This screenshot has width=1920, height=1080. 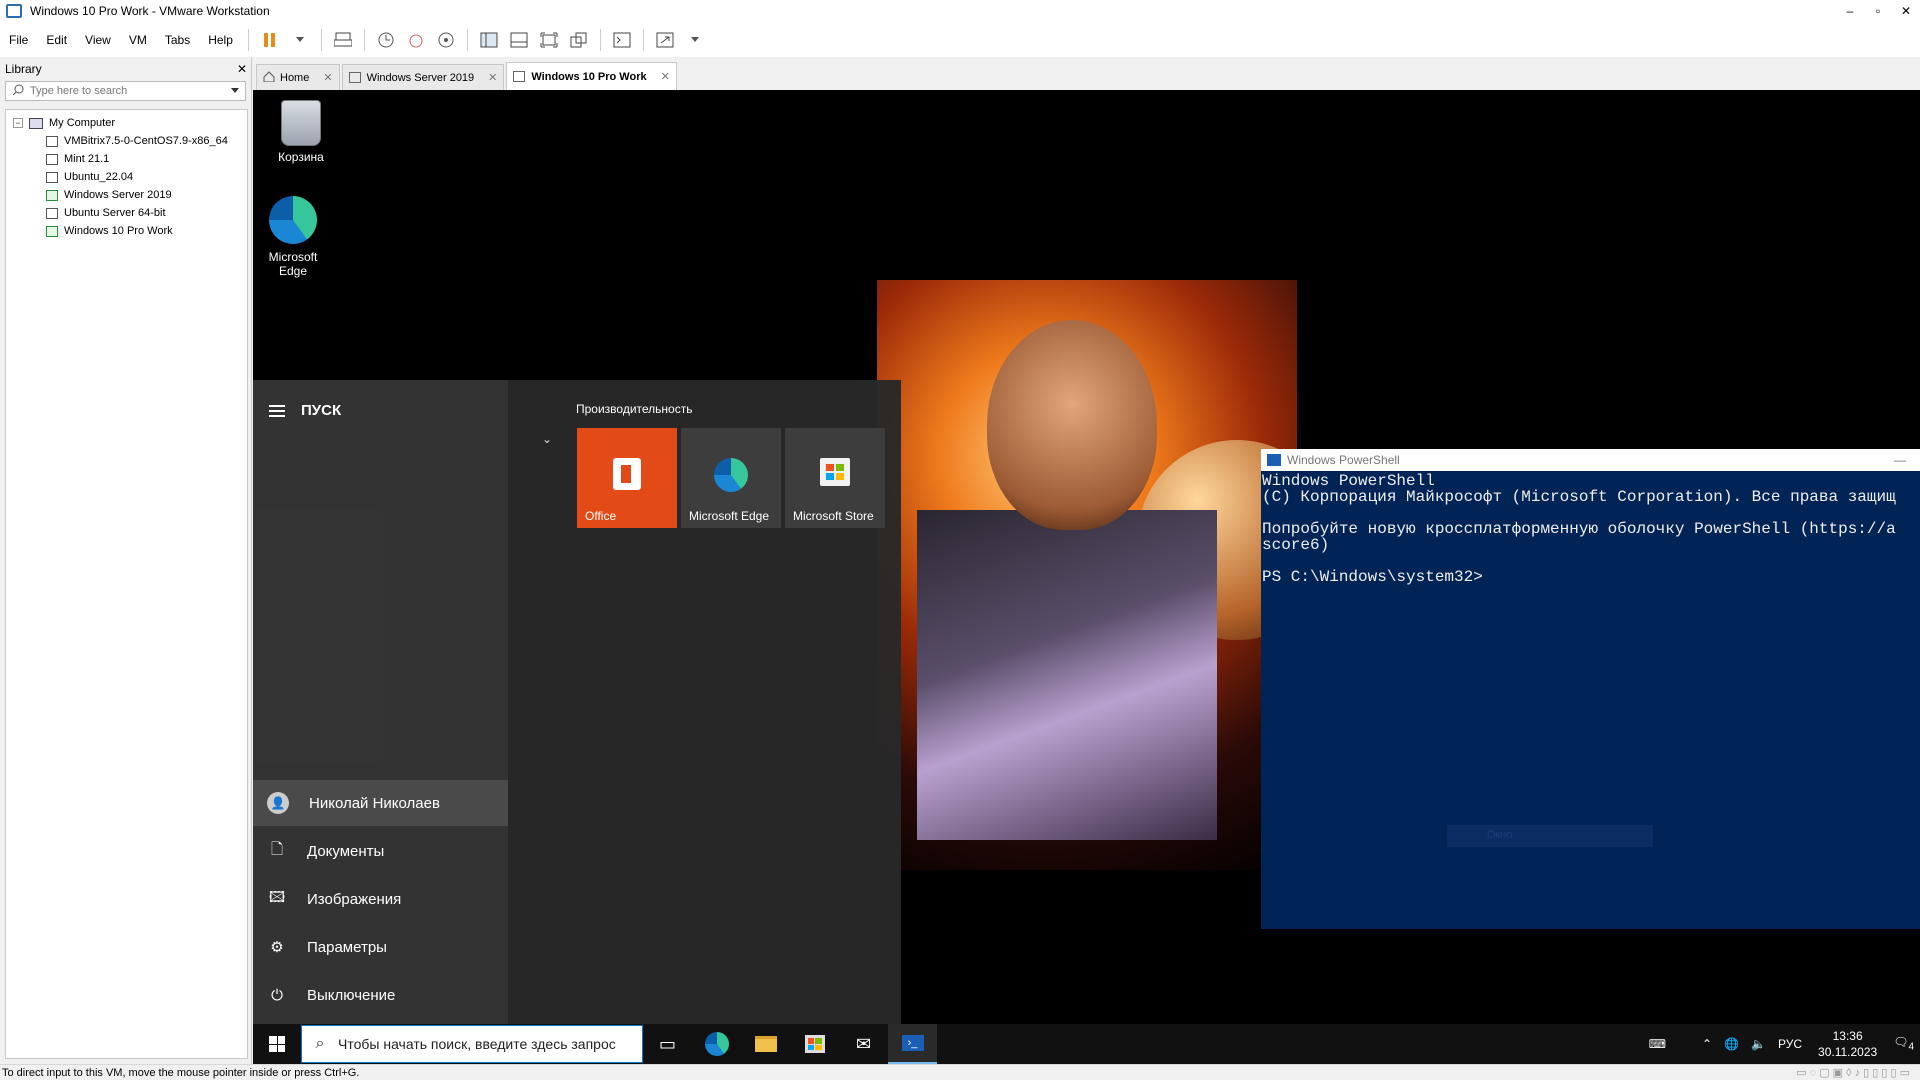 I want to click on tab-label: Windows Server 2019, so click(x=420, y=77).